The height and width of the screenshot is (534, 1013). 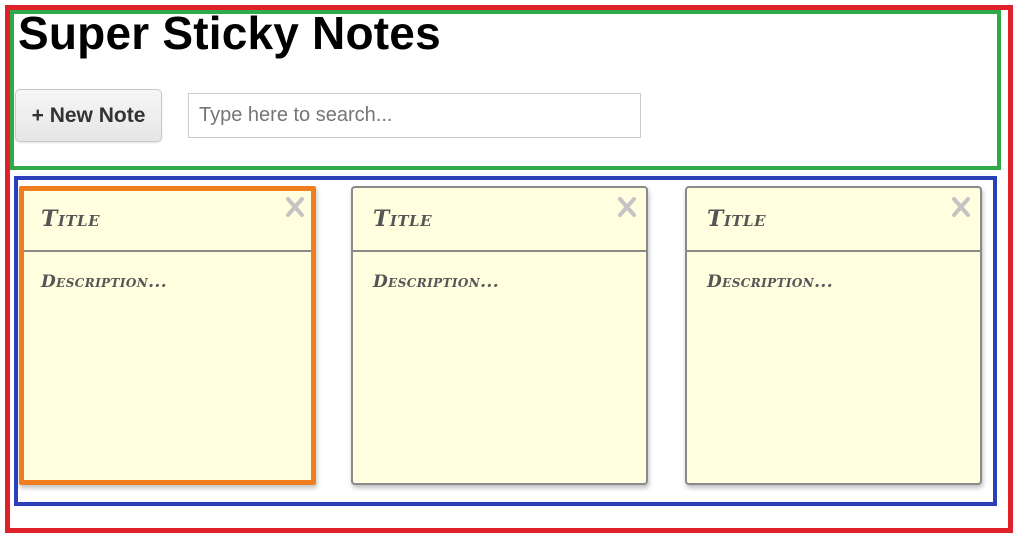 I want to click on search-input, so click(x=414, y=115).